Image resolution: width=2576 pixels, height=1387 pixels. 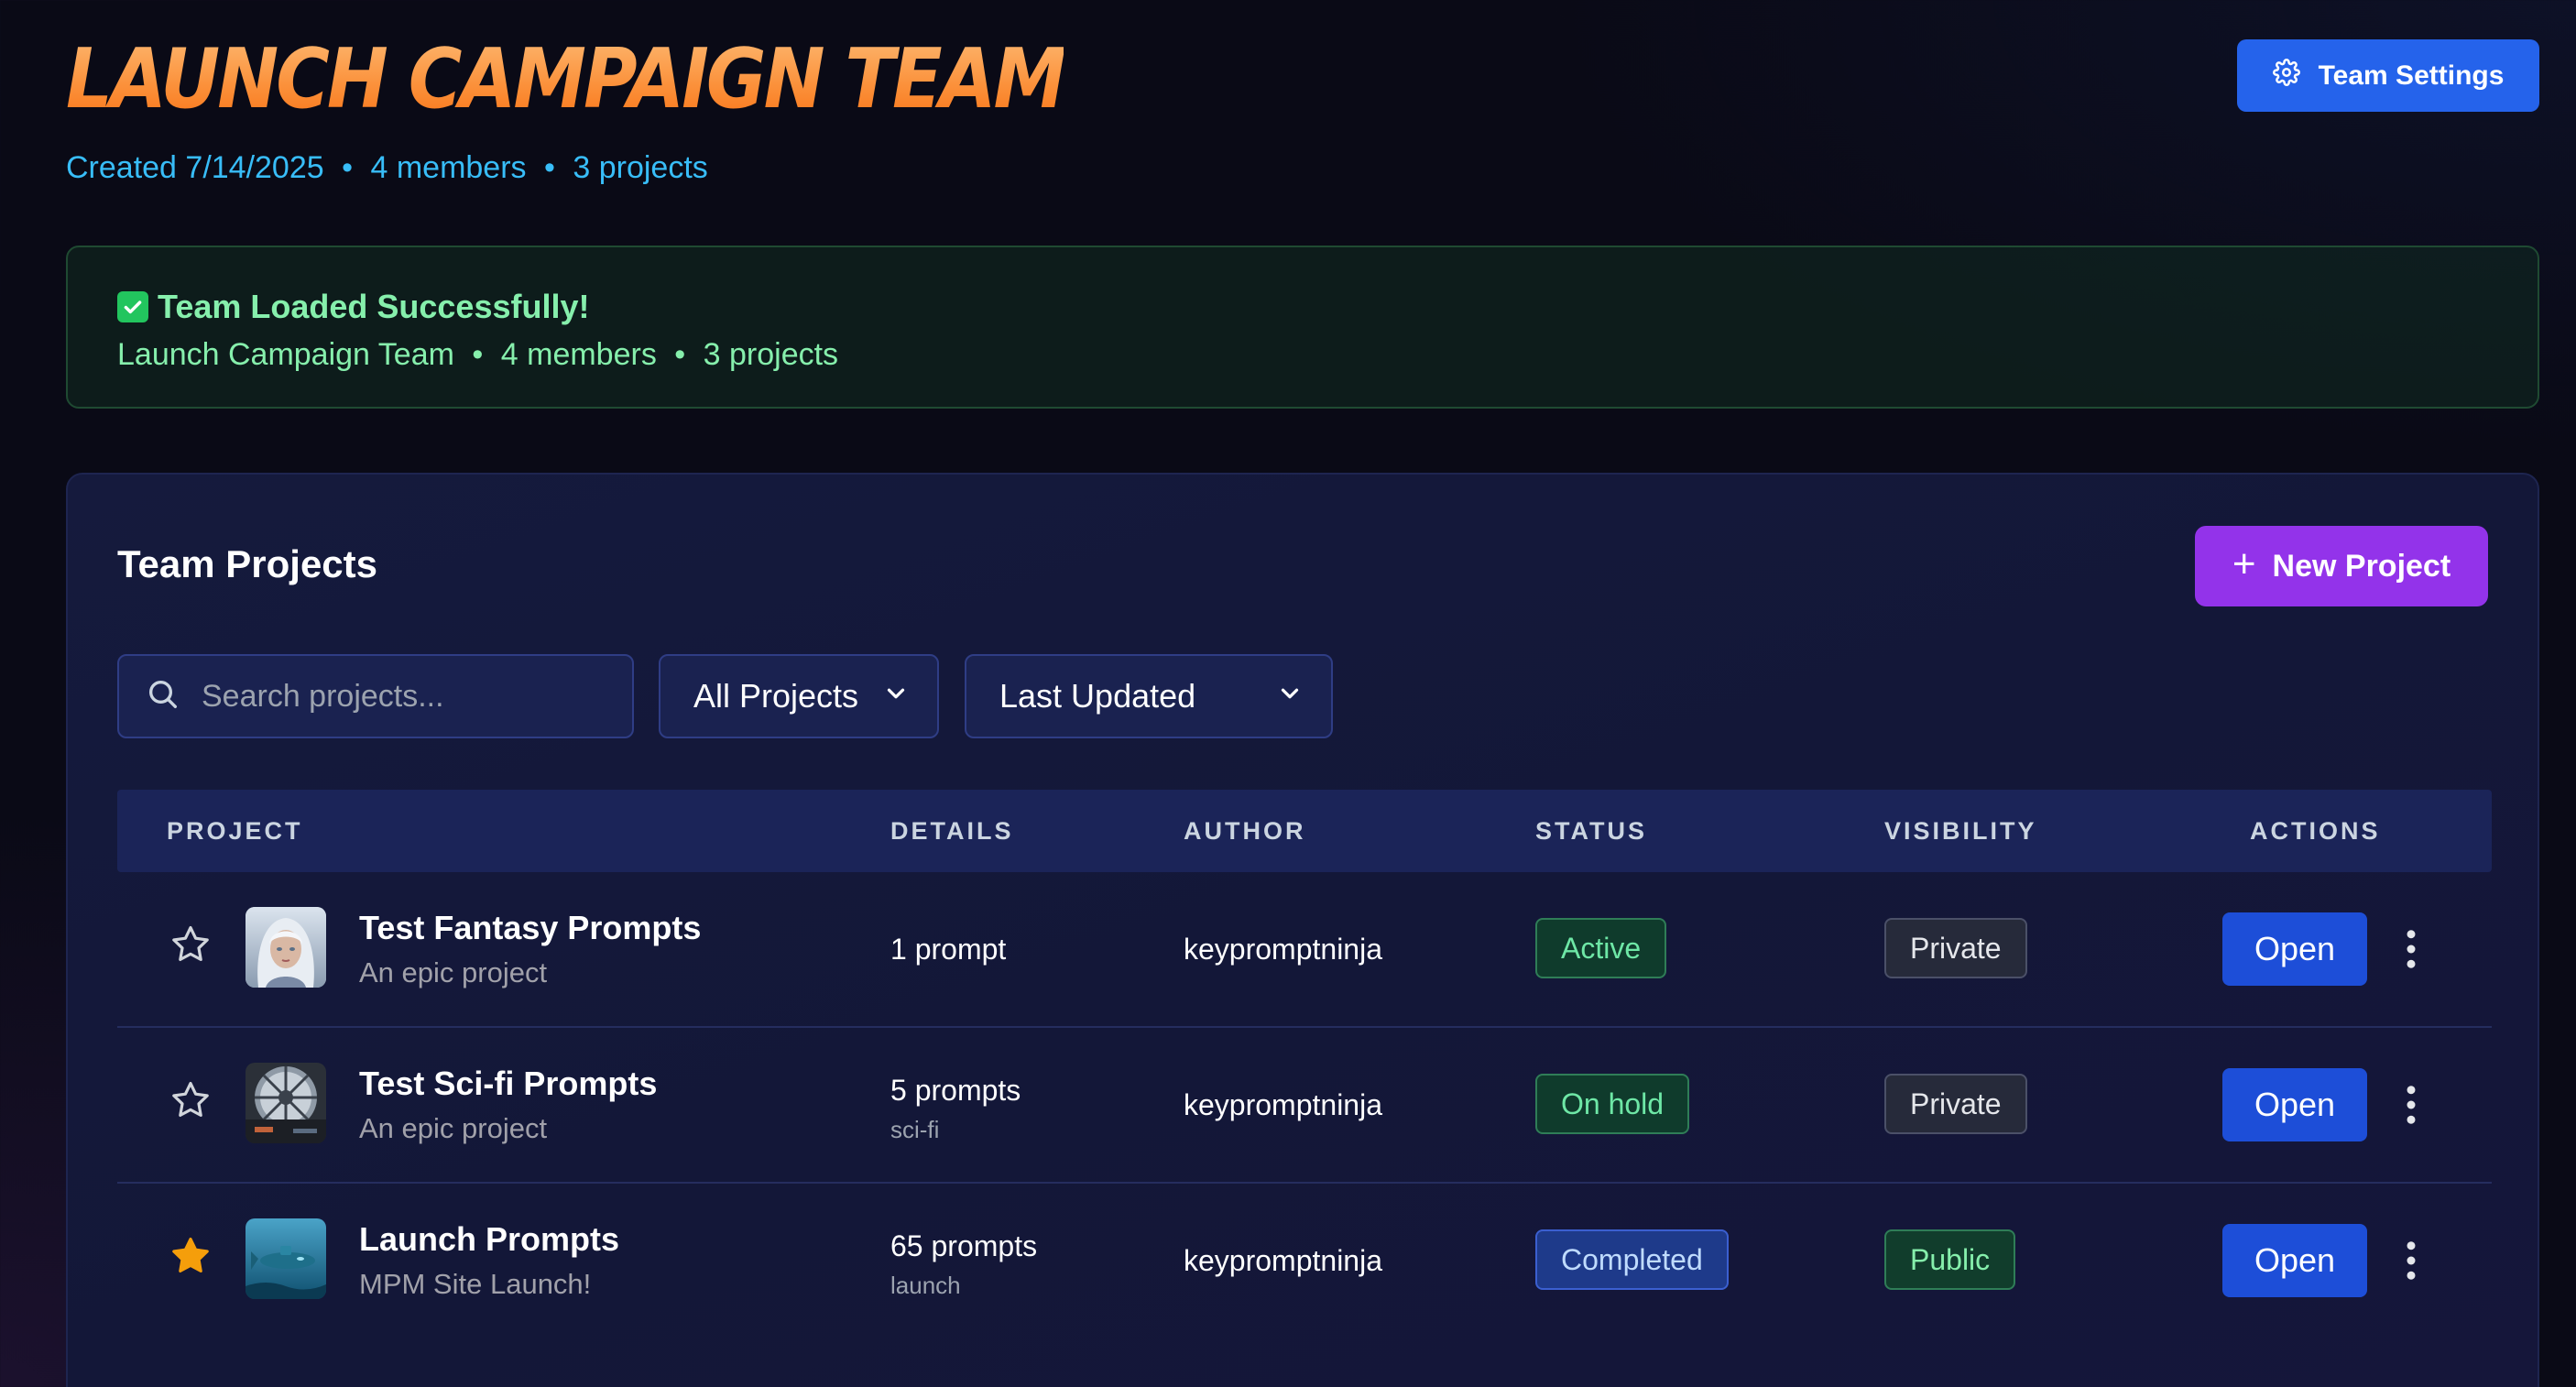 I want to click on panel-title: Team Projects, so click(x=248, y=564).